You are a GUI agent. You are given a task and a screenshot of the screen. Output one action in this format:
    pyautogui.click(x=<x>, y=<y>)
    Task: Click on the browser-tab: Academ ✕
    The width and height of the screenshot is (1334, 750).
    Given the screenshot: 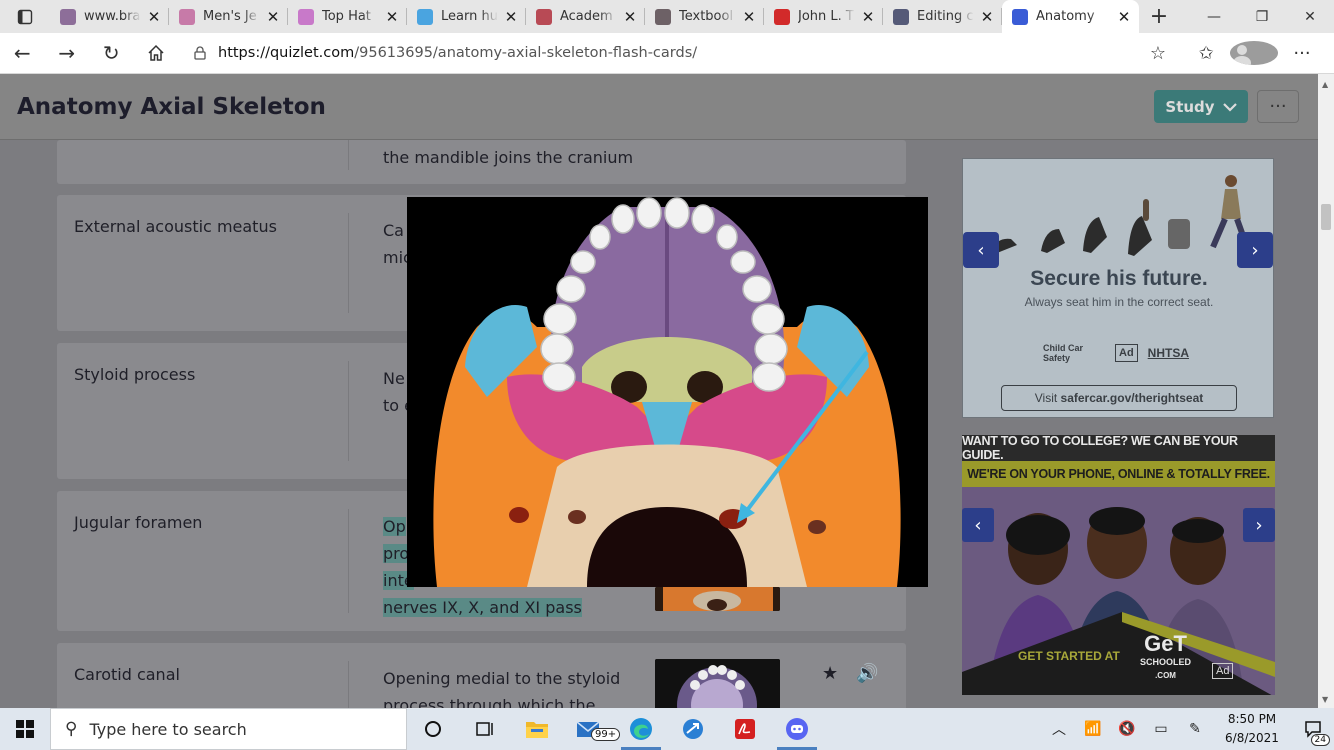 What is the action you would take?
    pyautogui.click(x=585, y=16)
    